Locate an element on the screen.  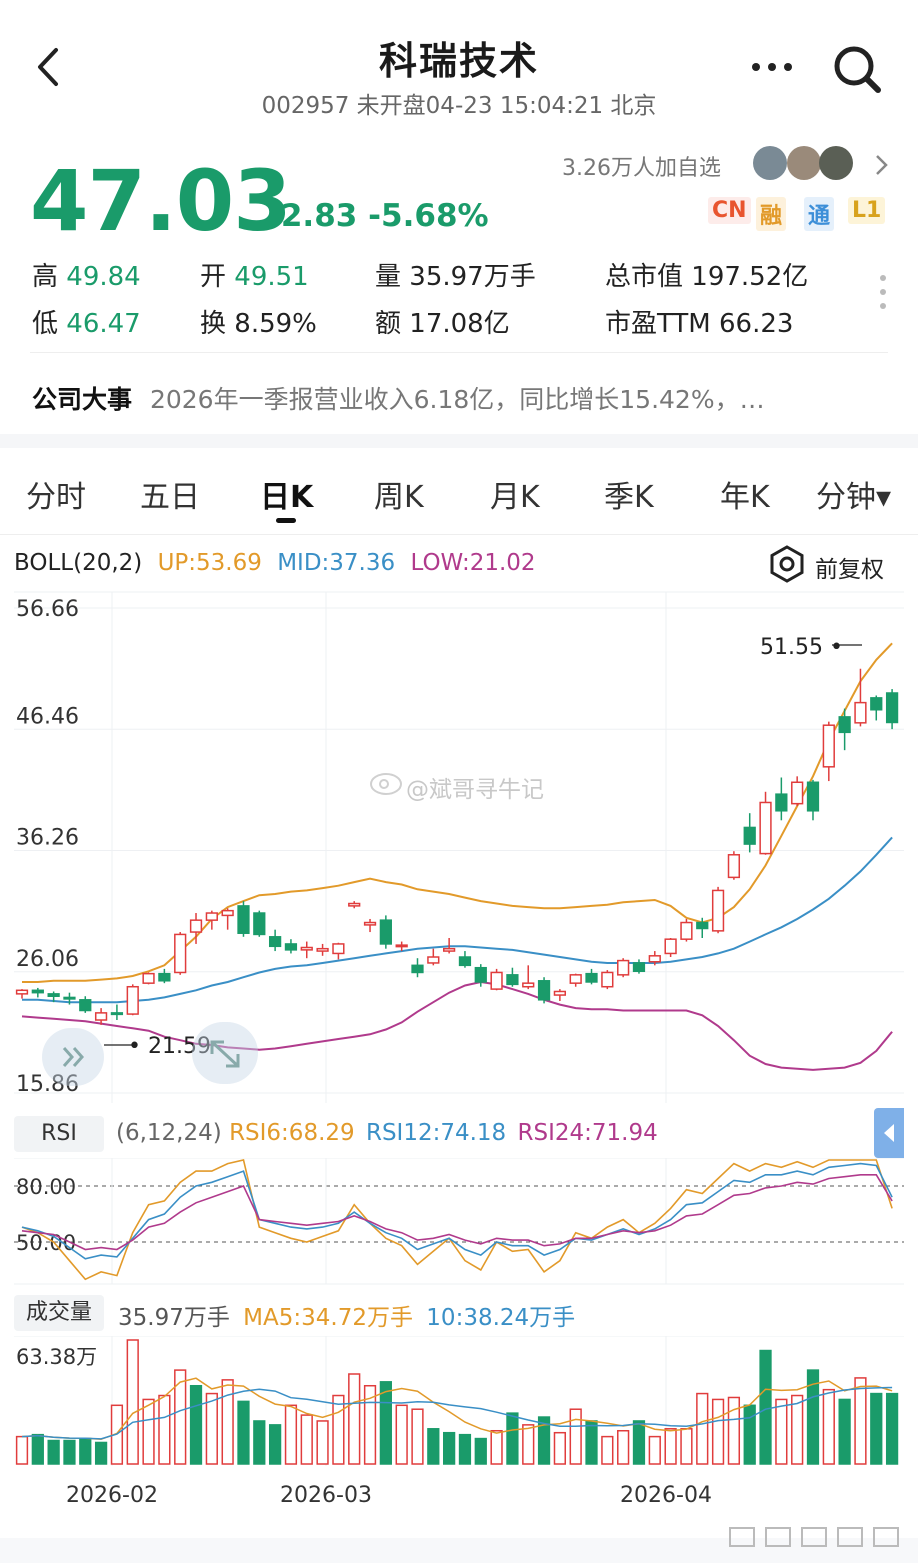
scroll-left-button is located at coordinates (73, 1057).